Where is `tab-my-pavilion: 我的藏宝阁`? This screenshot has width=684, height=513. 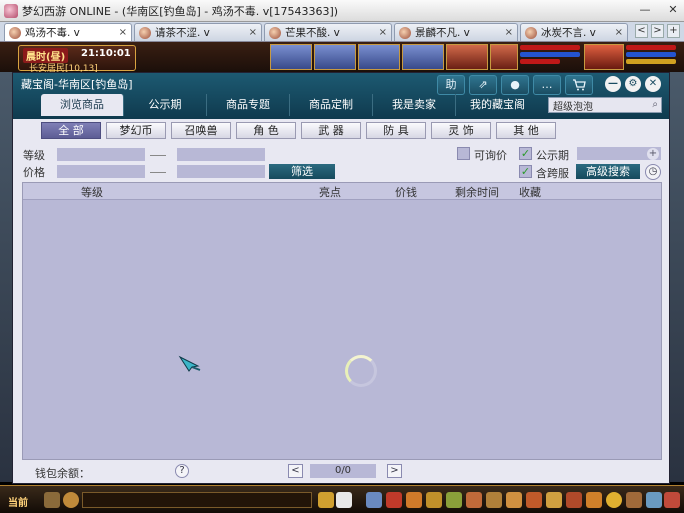
tab-my-pavilion: 我的藏宝阁 is located at coordinates (497, 105).